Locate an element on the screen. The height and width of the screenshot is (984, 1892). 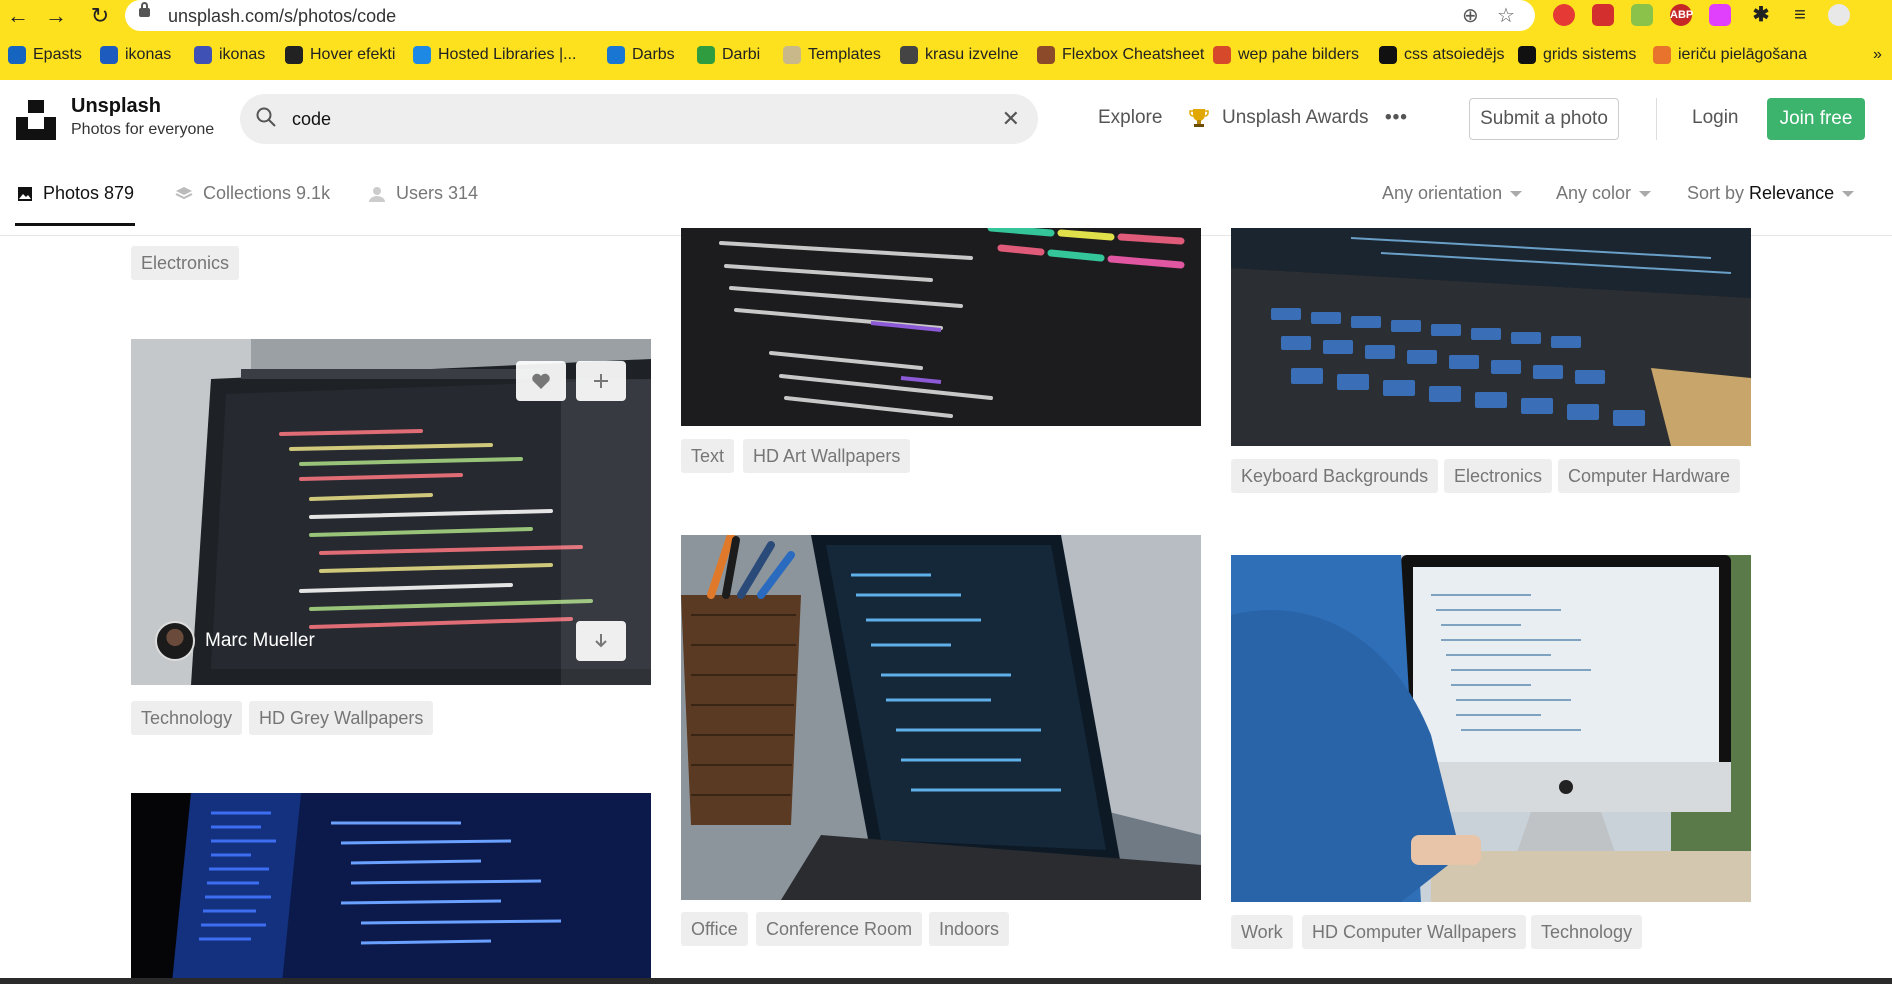
bookmark-item: Epasts is located at coordinates (45, 55).